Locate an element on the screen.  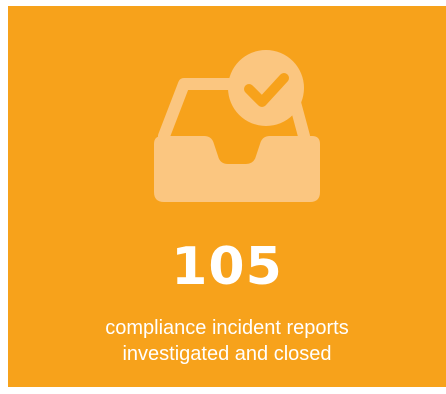
inbox-checkmark-icon is located at coordinates (237, 126).